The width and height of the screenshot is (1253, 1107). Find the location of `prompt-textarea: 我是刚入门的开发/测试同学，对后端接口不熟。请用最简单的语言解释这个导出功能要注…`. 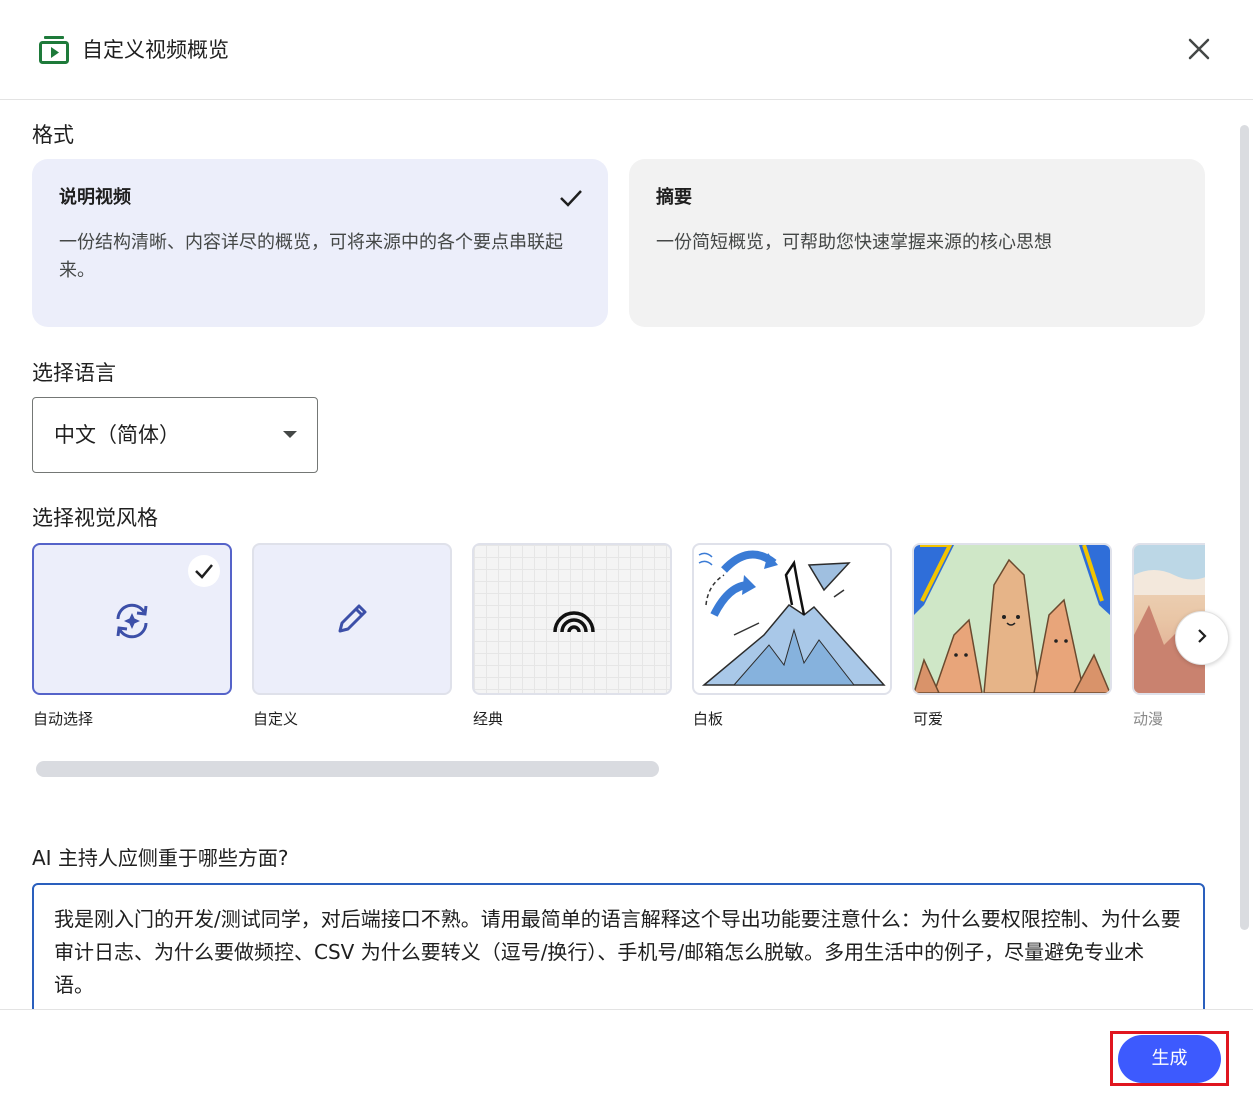

prompt-textarea: 我是刚入门的开发/测试同学，对后端接口不熟。请用最简单的语言解释这个导出功能要注… is located at coordinates (618, 946).